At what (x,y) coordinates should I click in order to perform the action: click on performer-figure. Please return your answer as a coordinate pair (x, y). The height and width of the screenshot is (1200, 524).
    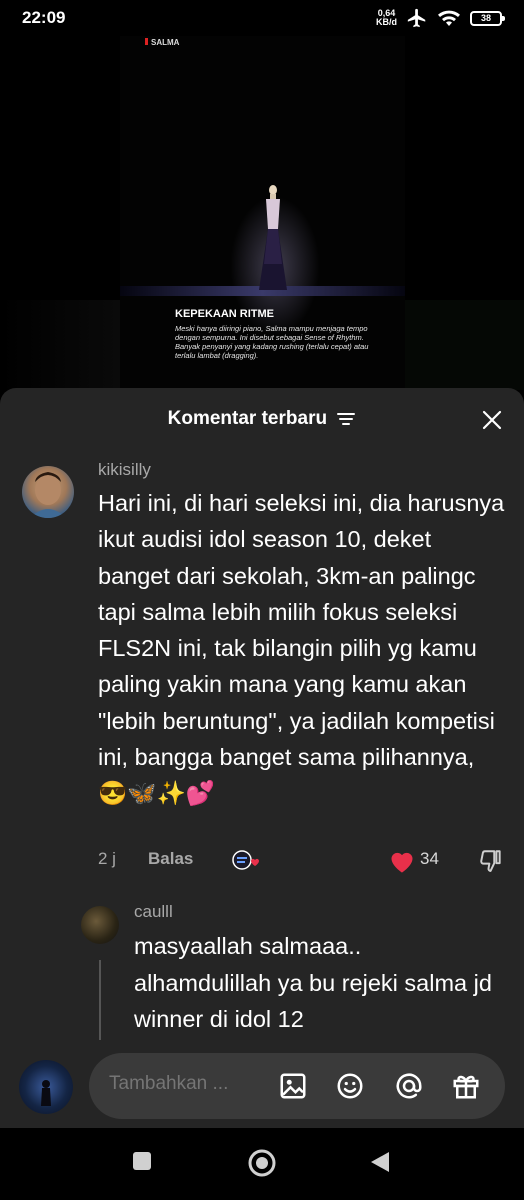
    Looking at the image, I should click on (273, 237).